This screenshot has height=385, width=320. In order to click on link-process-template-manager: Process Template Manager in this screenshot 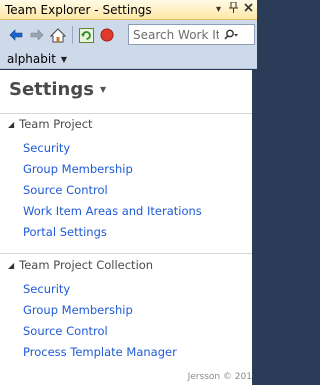, I will do `click(100, 352)`.